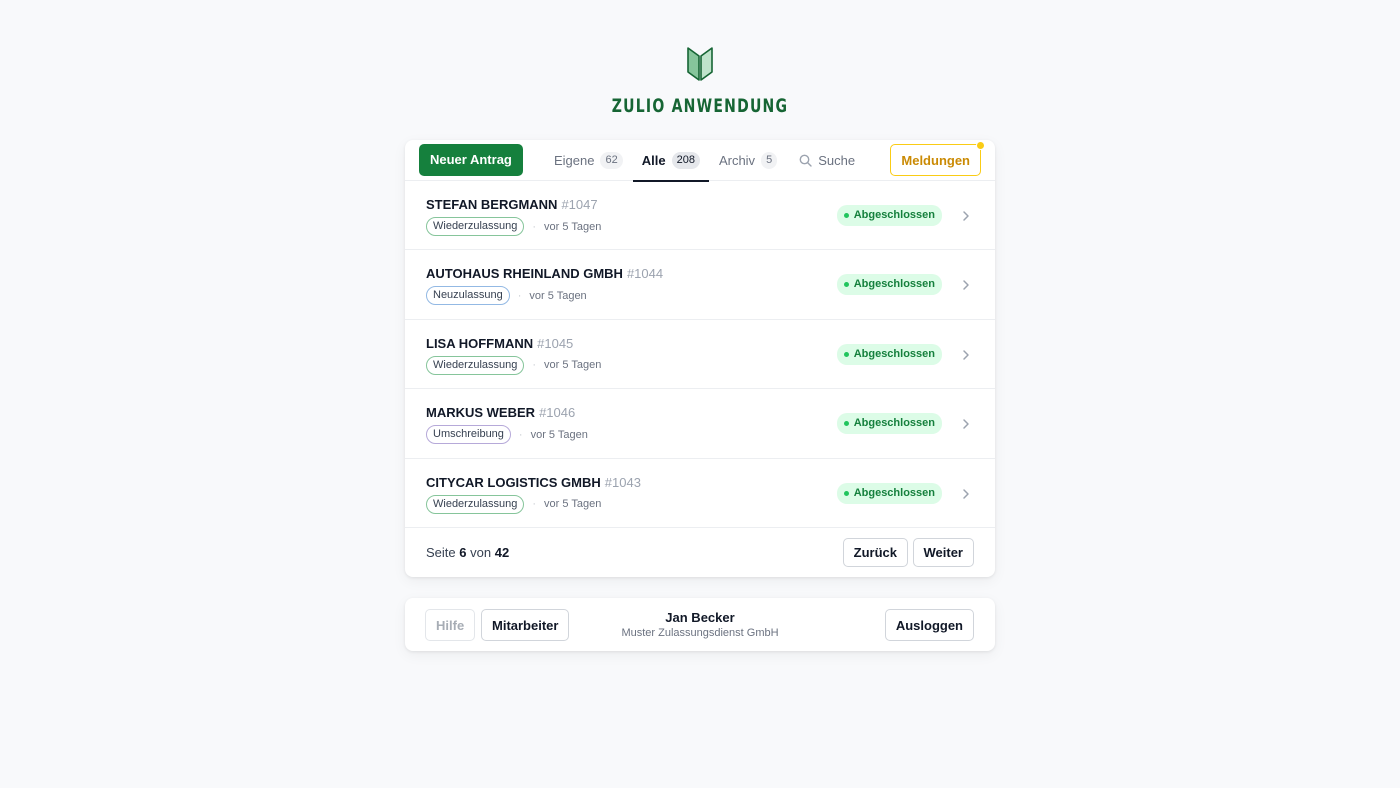  I want to click on alerts-label: Meldungen, so click(935, 160).